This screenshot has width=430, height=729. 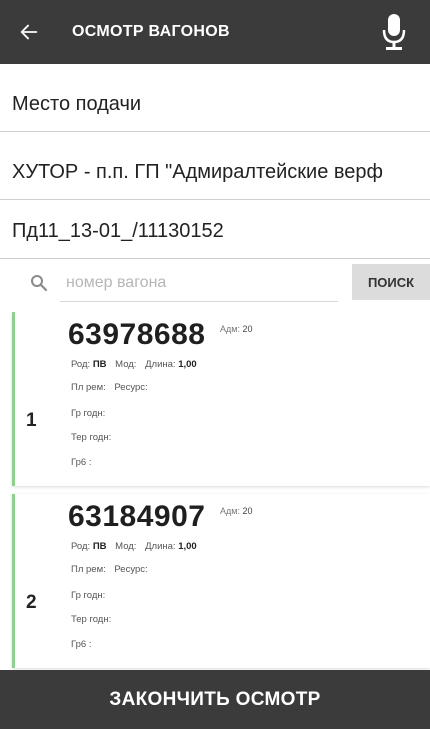 I want to click on back-button, so click(x=33, y=32).